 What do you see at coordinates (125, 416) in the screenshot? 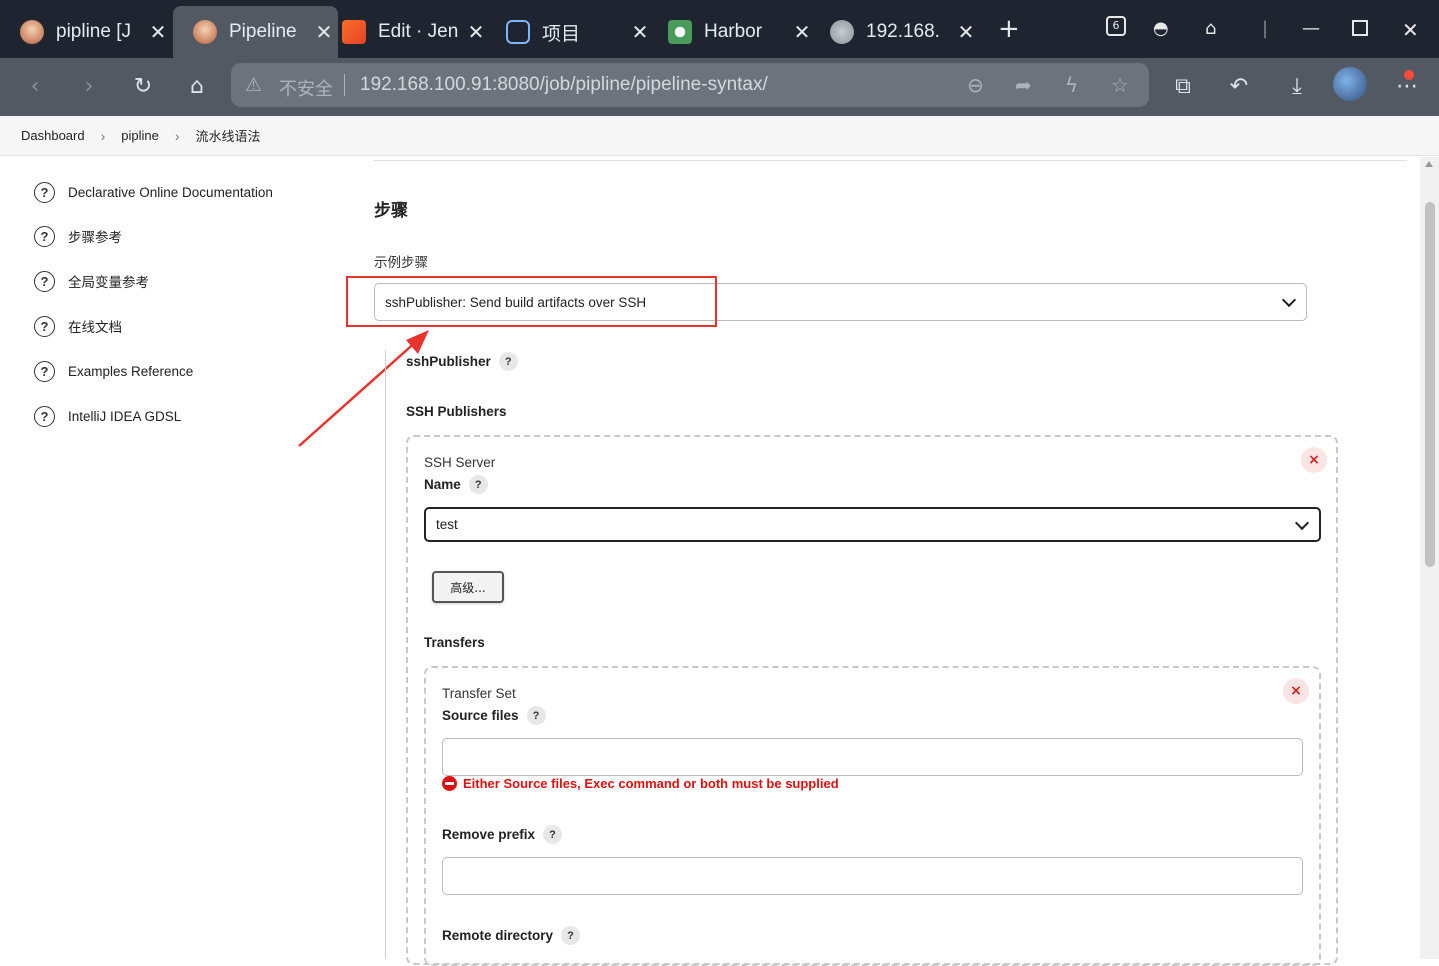
I see `sidebar-item-label: IntelliJ IDEA GDSL` at bounding box center [125, 416].